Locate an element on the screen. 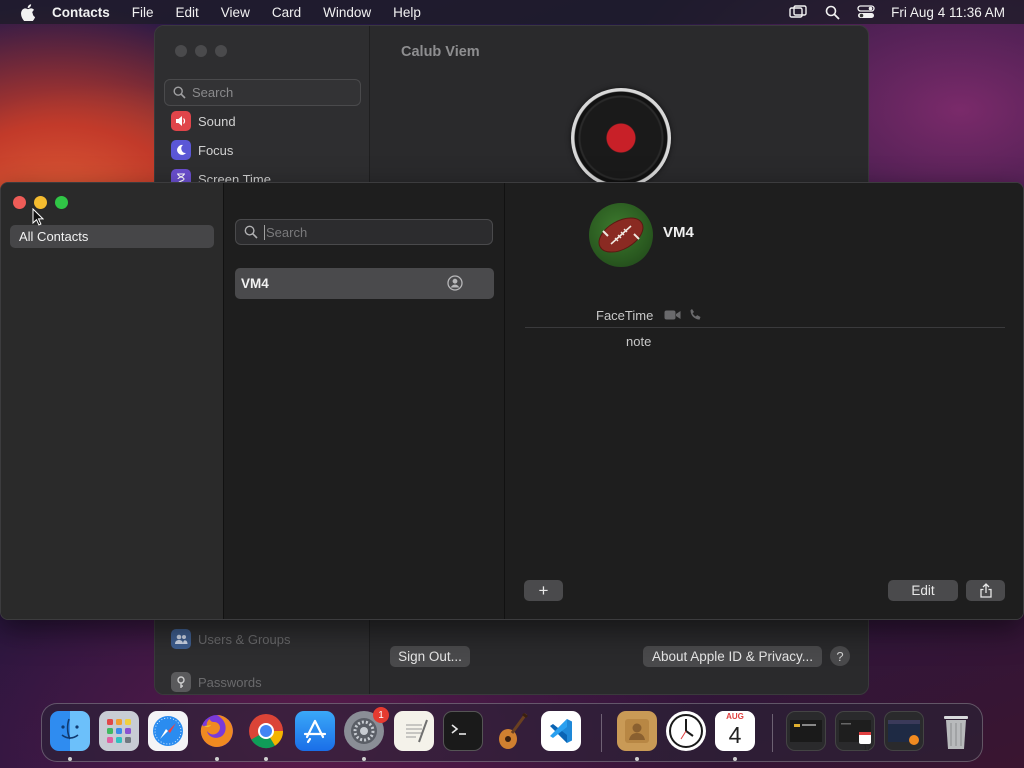 This screenshot has width=1024, height=768. garageband-icon is located at coordinates (512, 731).